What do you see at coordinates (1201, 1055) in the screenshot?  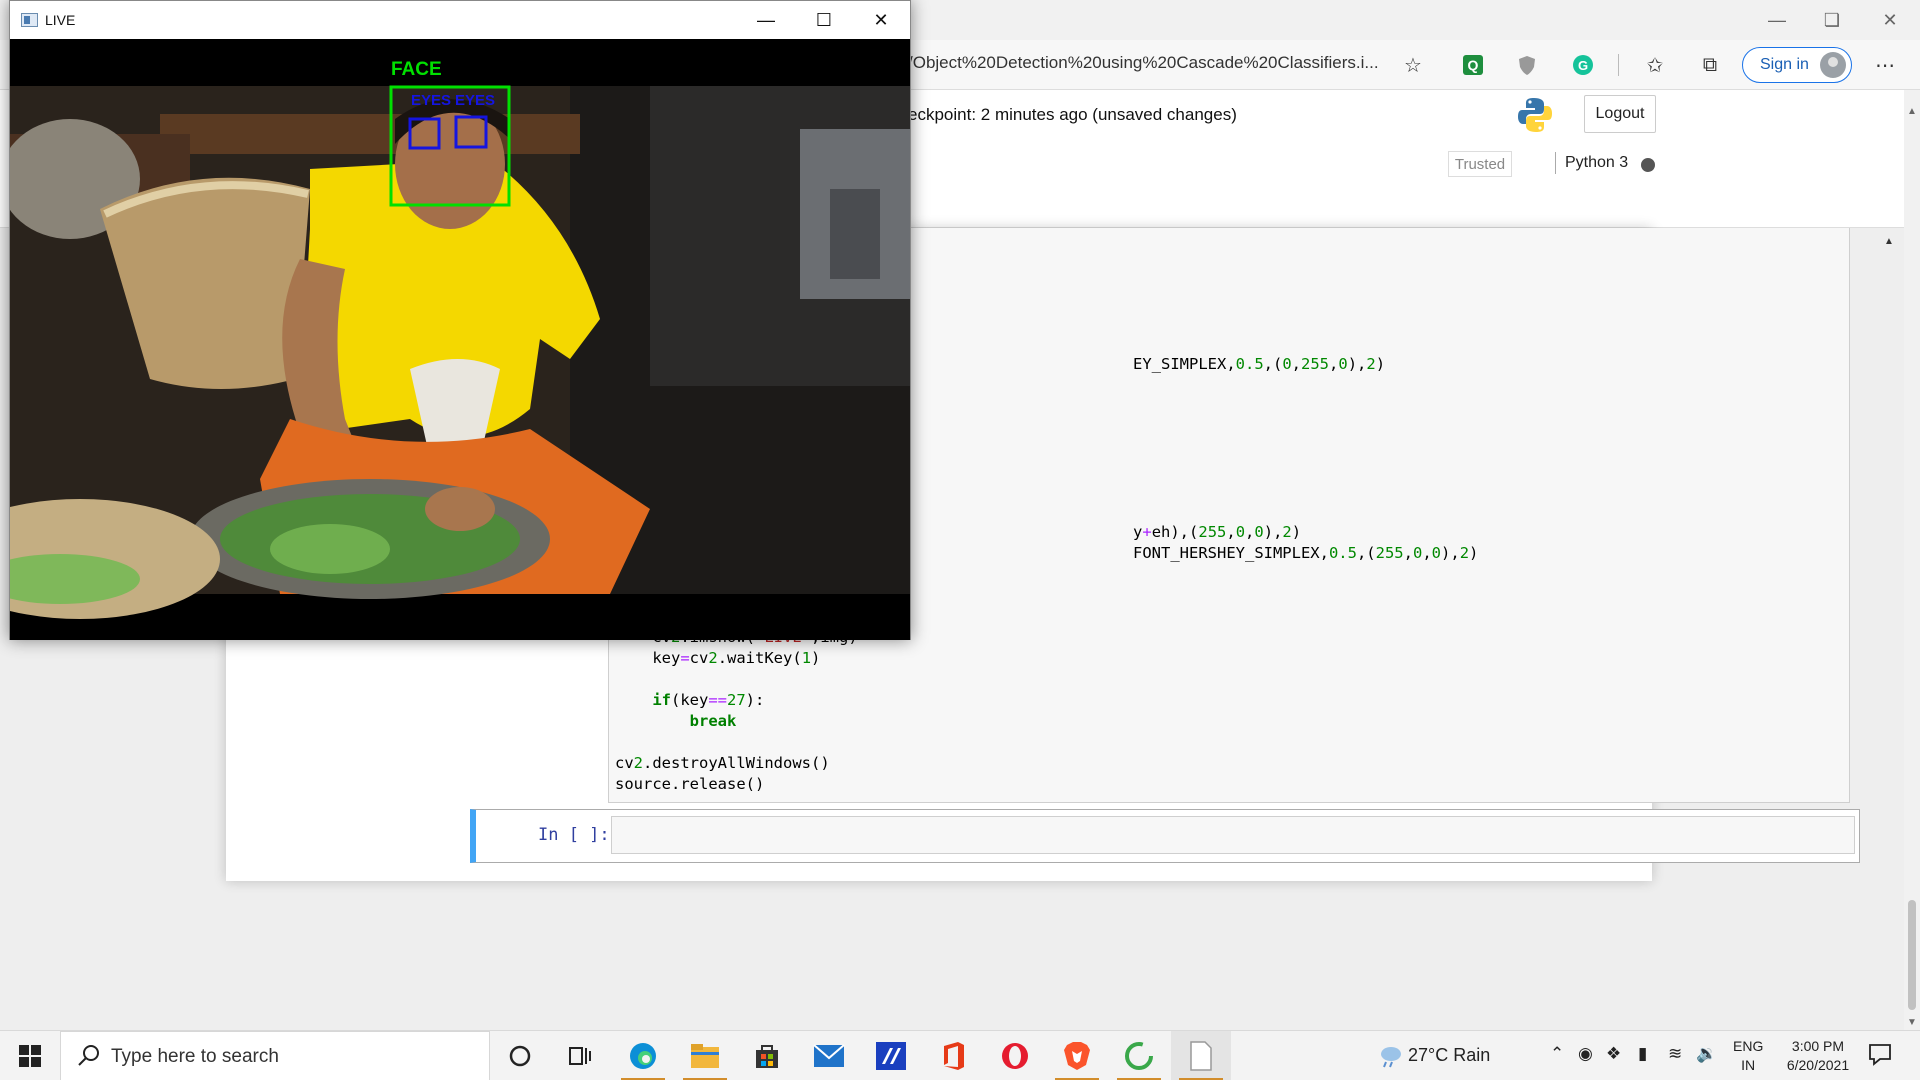 I see `document-icon` at bounding box center [1201, 1055].